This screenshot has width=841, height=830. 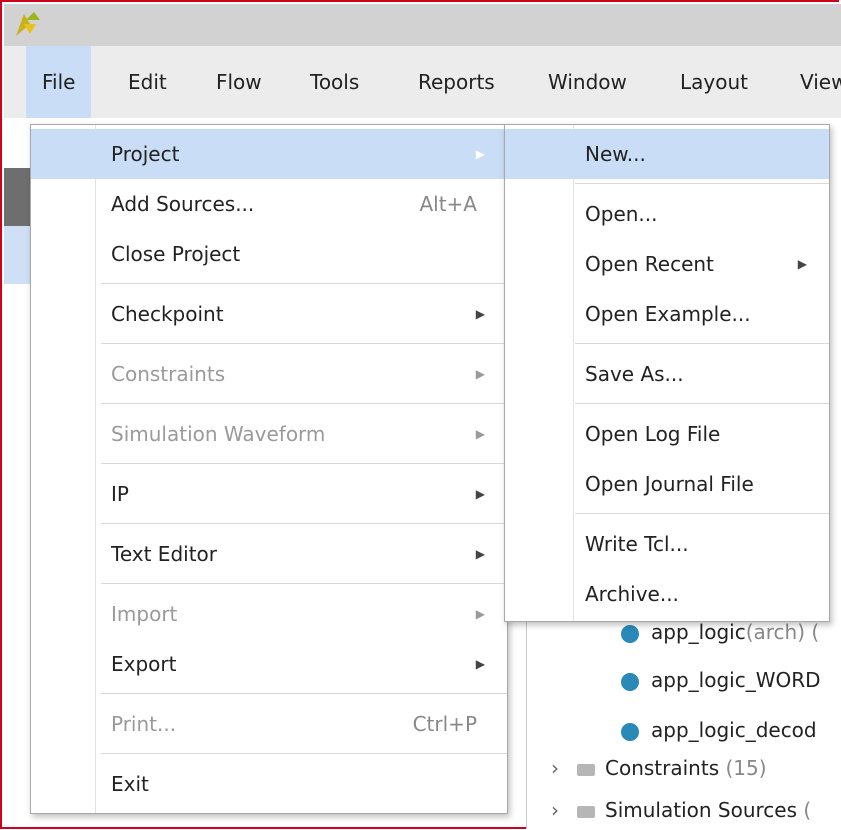 What do you see at coordinates (130, 784) in the screenshot?
I see `menu-item-label: Exit` at bounding box center [130, 784].